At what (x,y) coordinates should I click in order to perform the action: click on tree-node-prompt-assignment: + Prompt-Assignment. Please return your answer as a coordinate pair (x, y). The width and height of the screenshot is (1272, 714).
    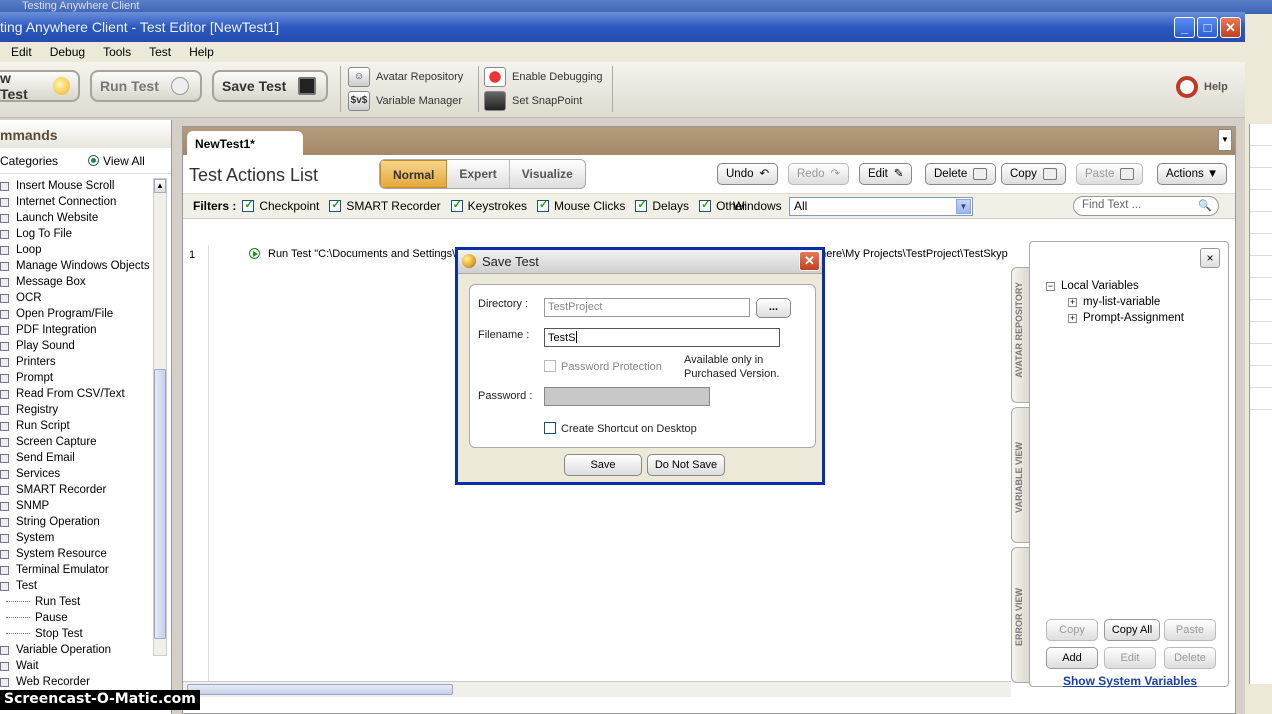
    Looking at the image, I should click on (1115, 318).